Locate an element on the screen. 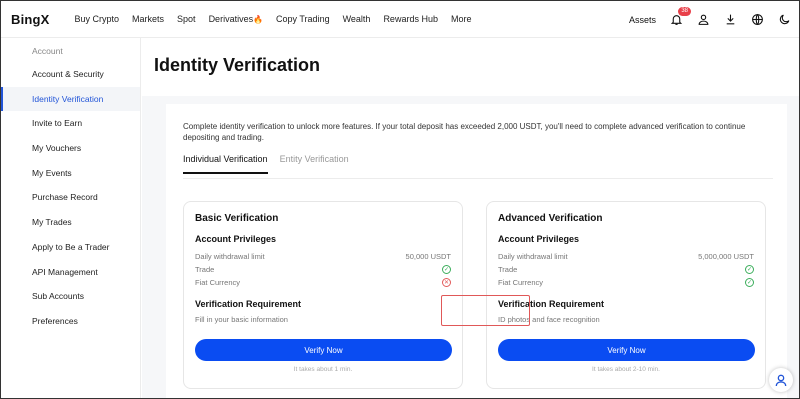 The height and width of the screenshot is (399, 800). sidebar-item-my-events: My Events is located at coordinates (70, 173).